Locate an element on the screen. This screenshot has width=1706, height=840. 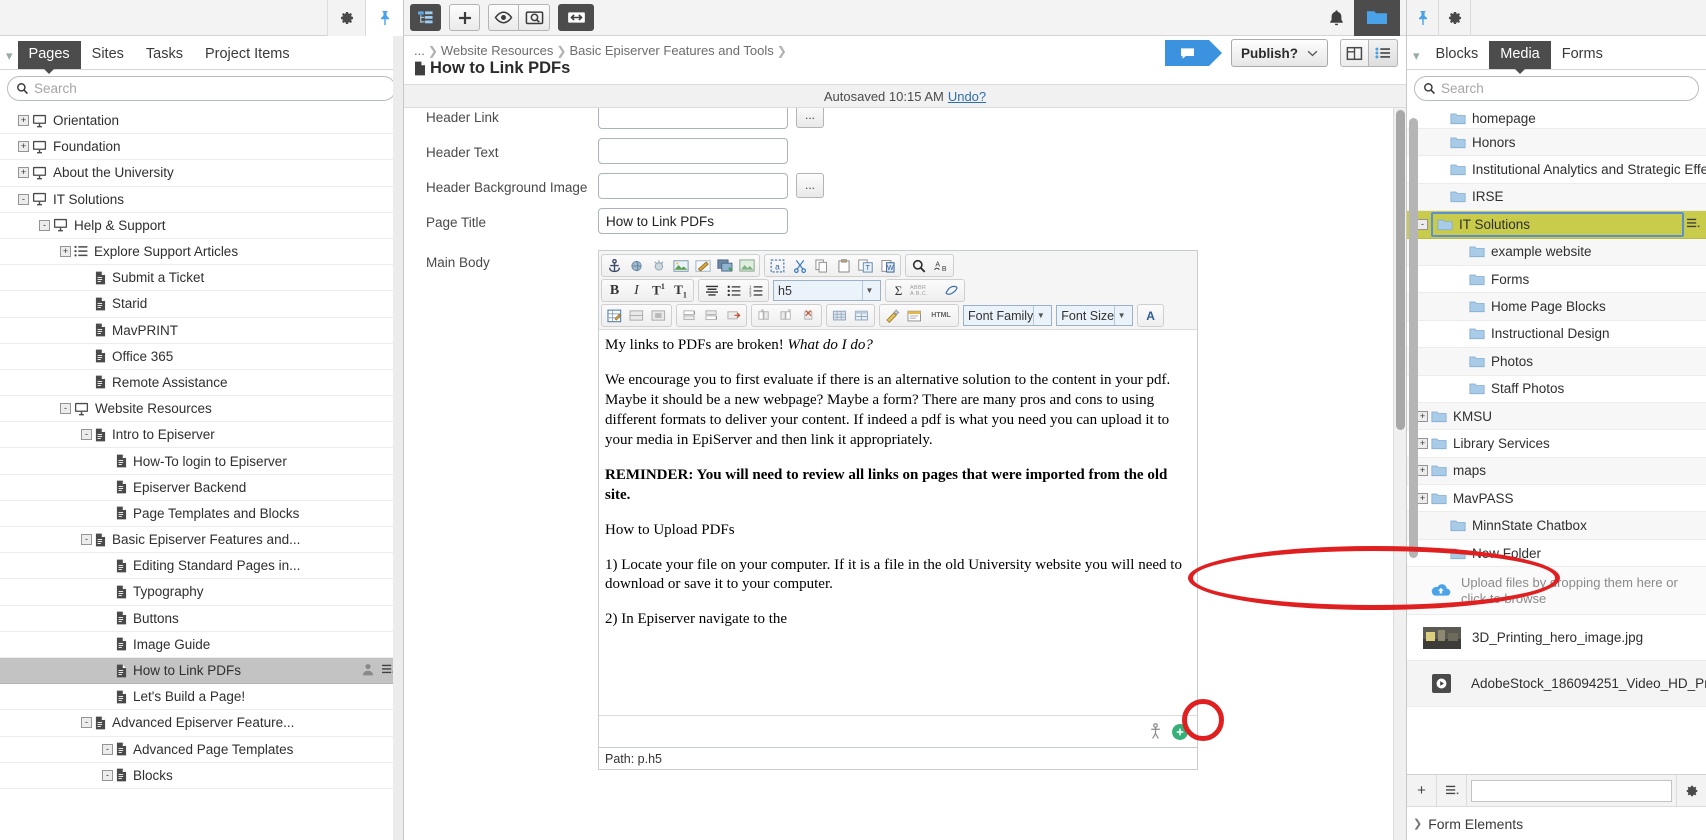
page-tree-item: Let's Build a Page! is located at coordinates (201, 697).